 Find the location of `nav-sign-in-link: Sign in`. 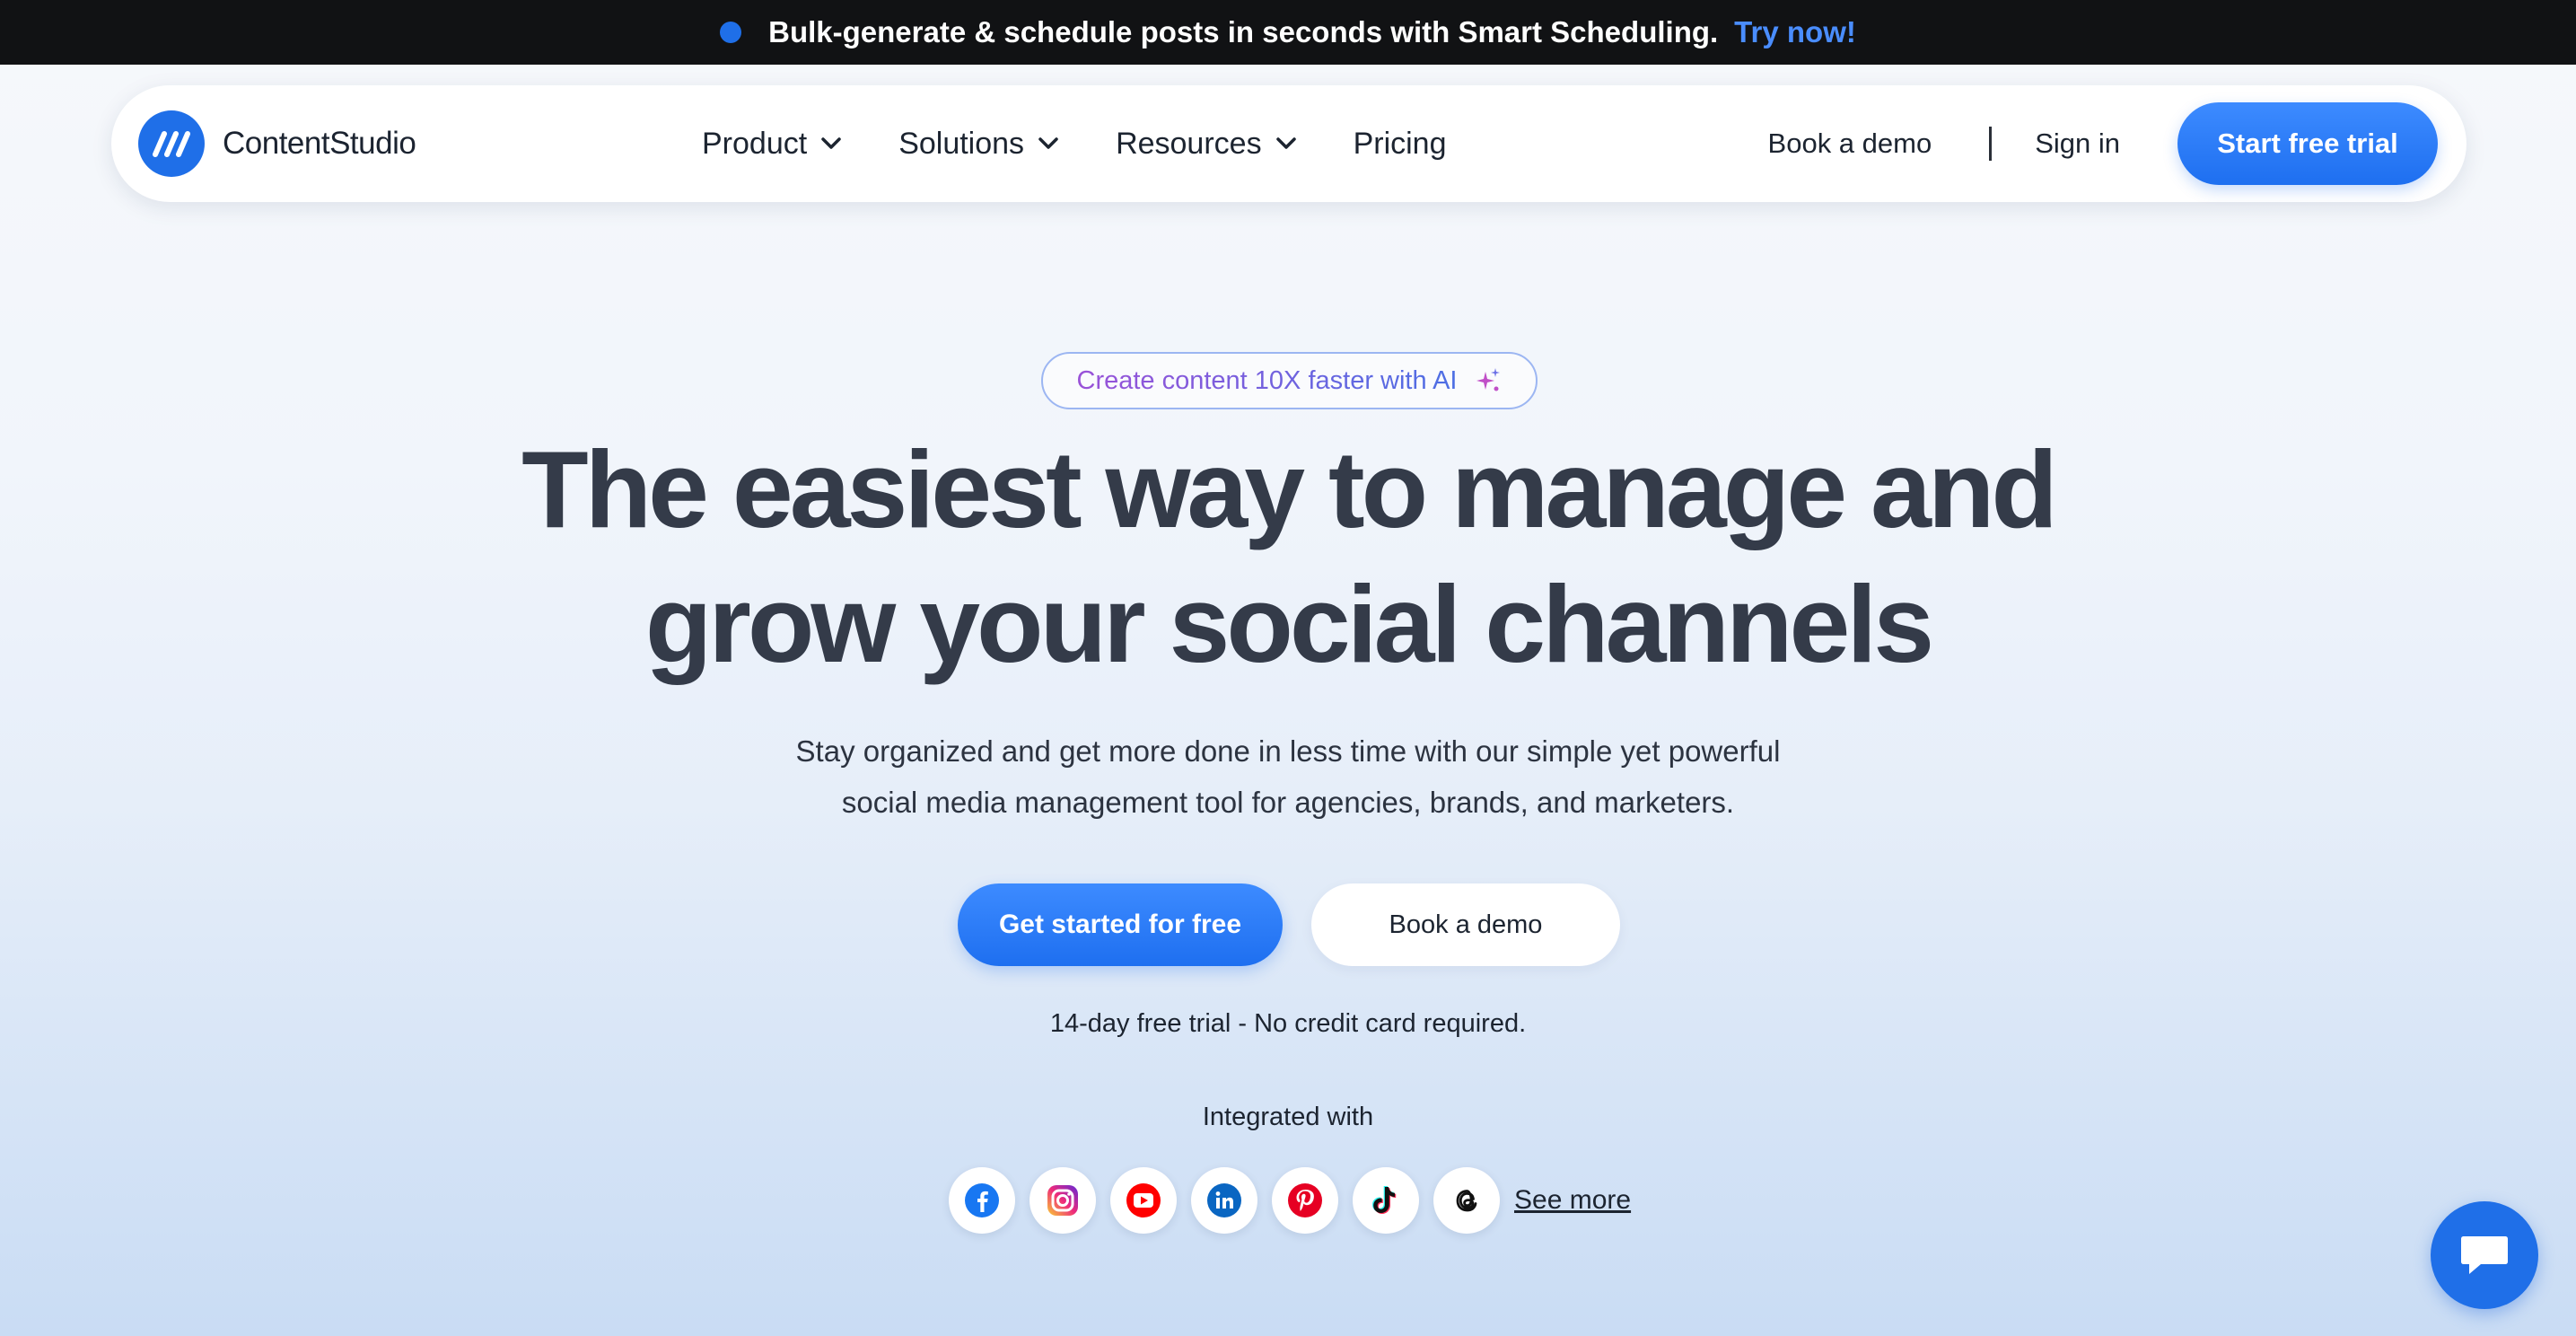

nav-sign-in-link: Sign in is located at coordinates (2077, 143).